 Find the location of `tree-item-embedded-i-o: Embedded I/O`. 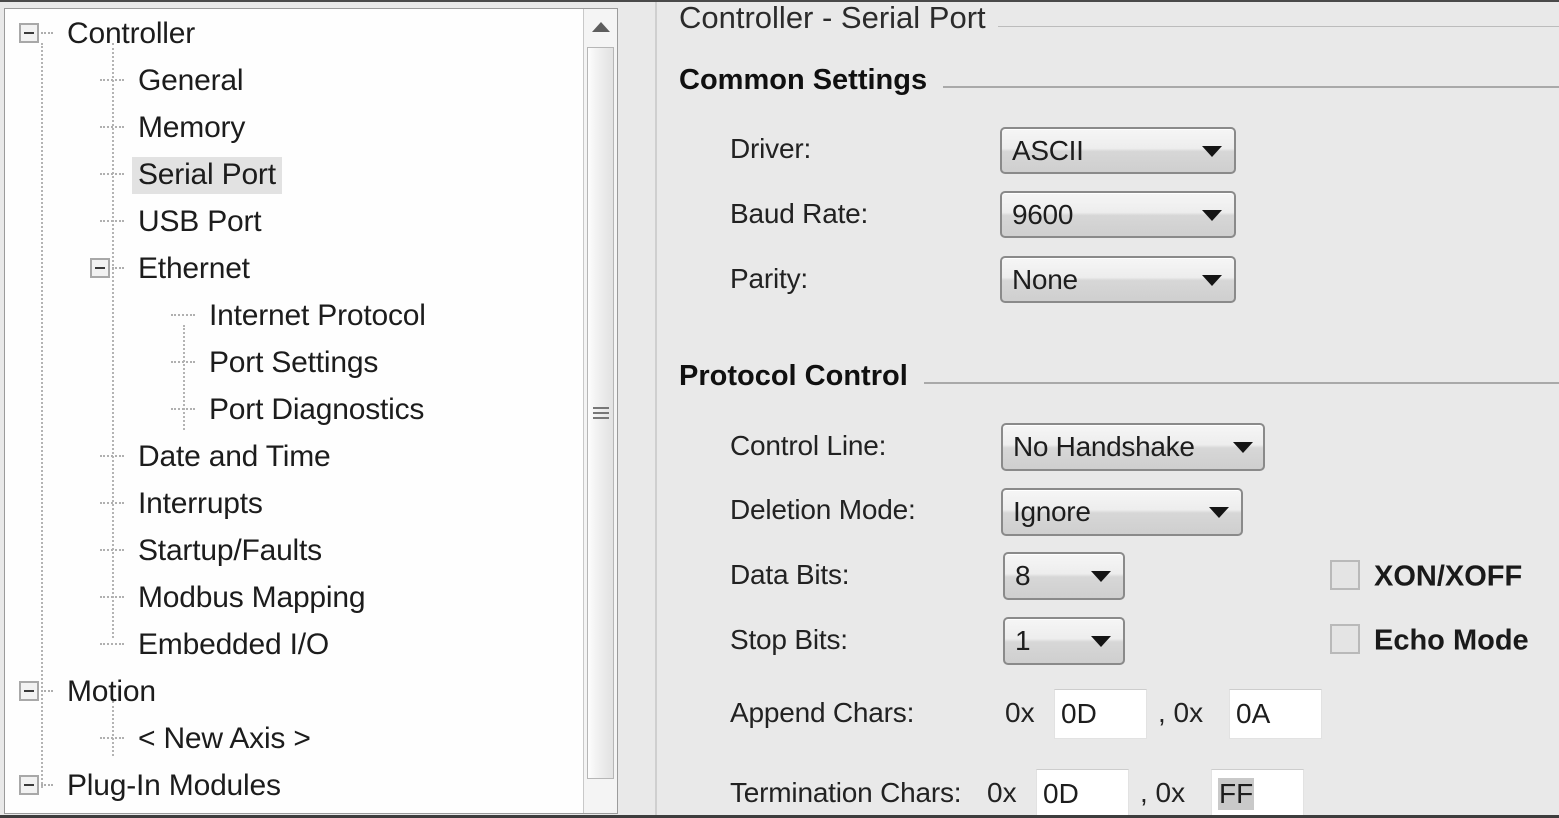

tree-item-embedded-i-o: Embedded I/O is located at coordinates (294, 643).